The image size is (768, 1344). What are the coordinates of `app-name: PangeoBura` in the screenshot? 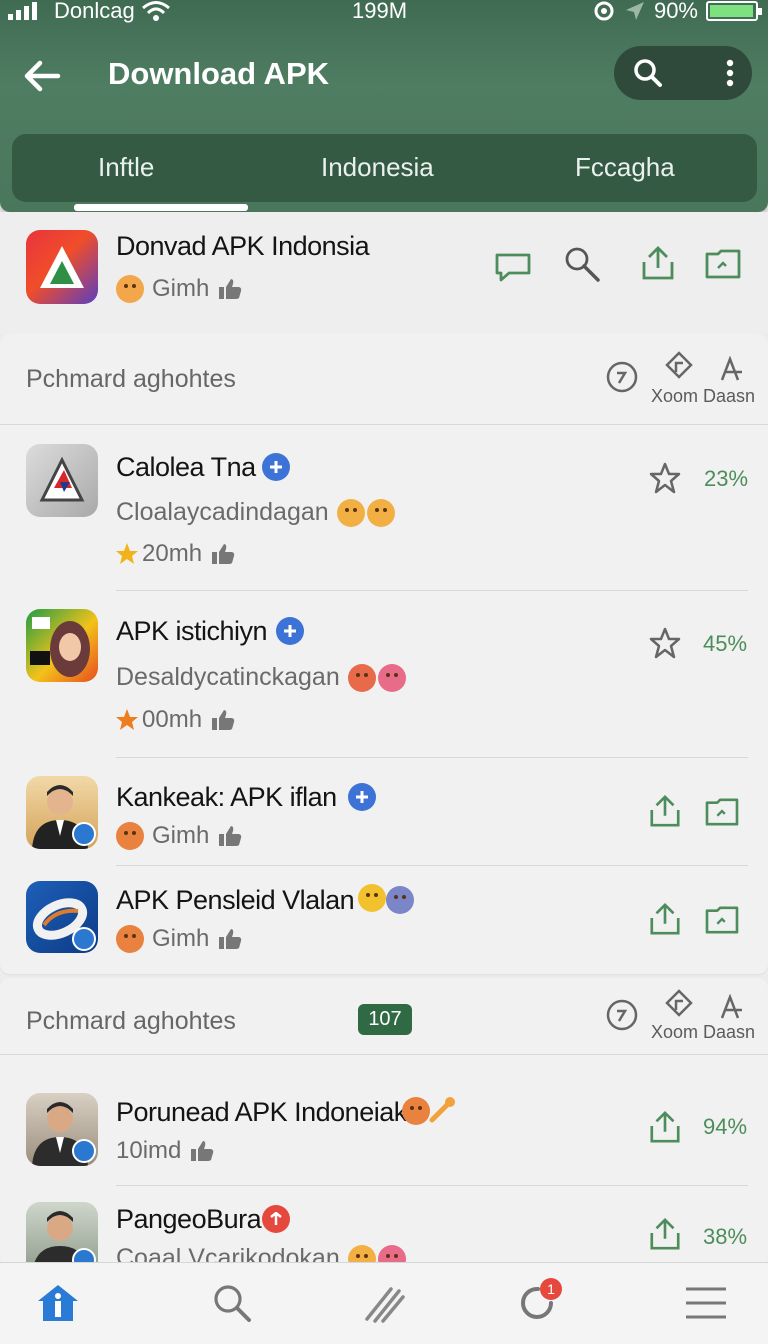 It's located at (189, 1219).